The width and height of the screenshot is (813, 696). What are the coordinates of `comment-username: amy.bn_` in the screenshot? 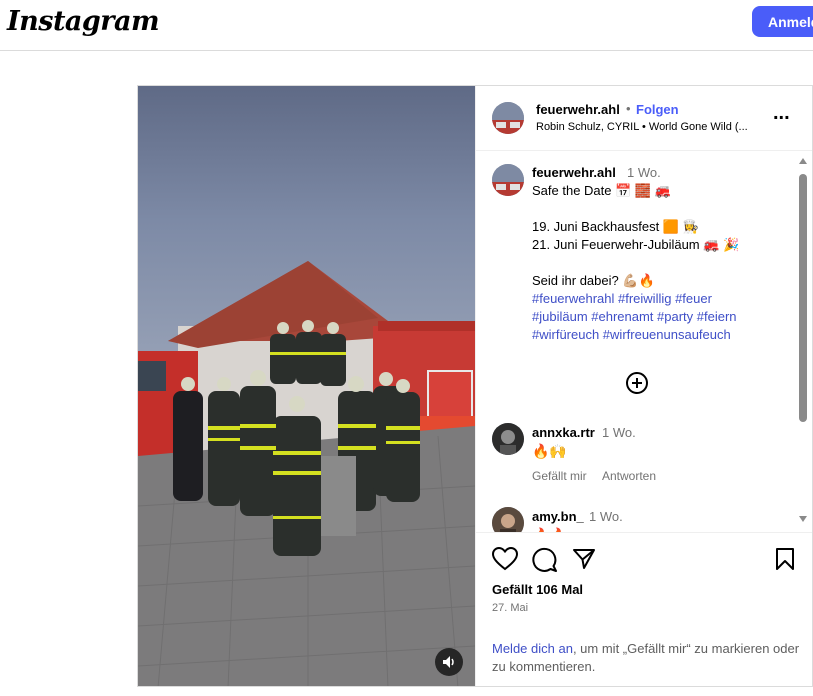 It's located at (558, 516).